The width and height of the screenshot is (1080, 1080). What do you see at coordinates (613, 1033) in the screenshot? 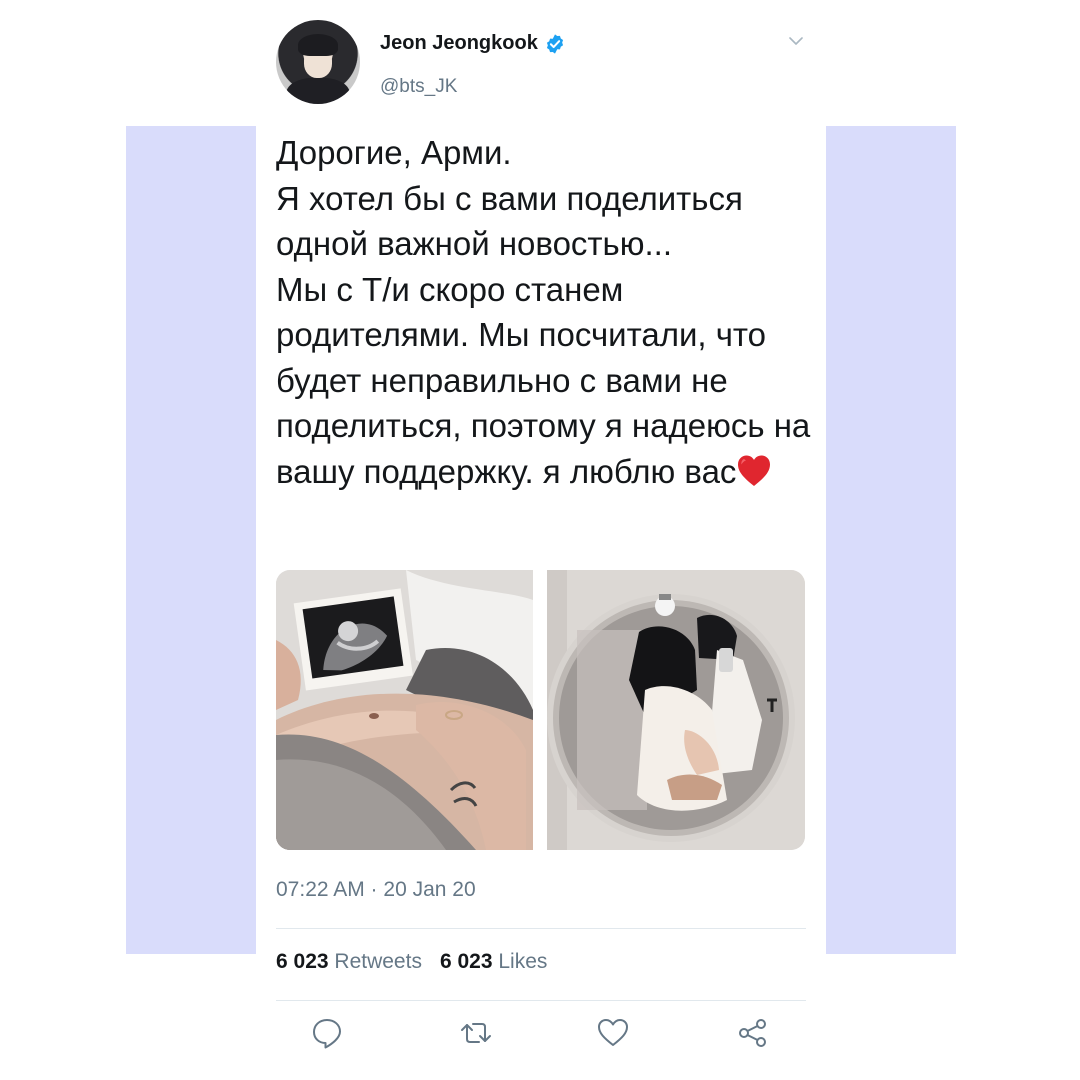
I see `like-icon` at bounding box center [613, 1033].